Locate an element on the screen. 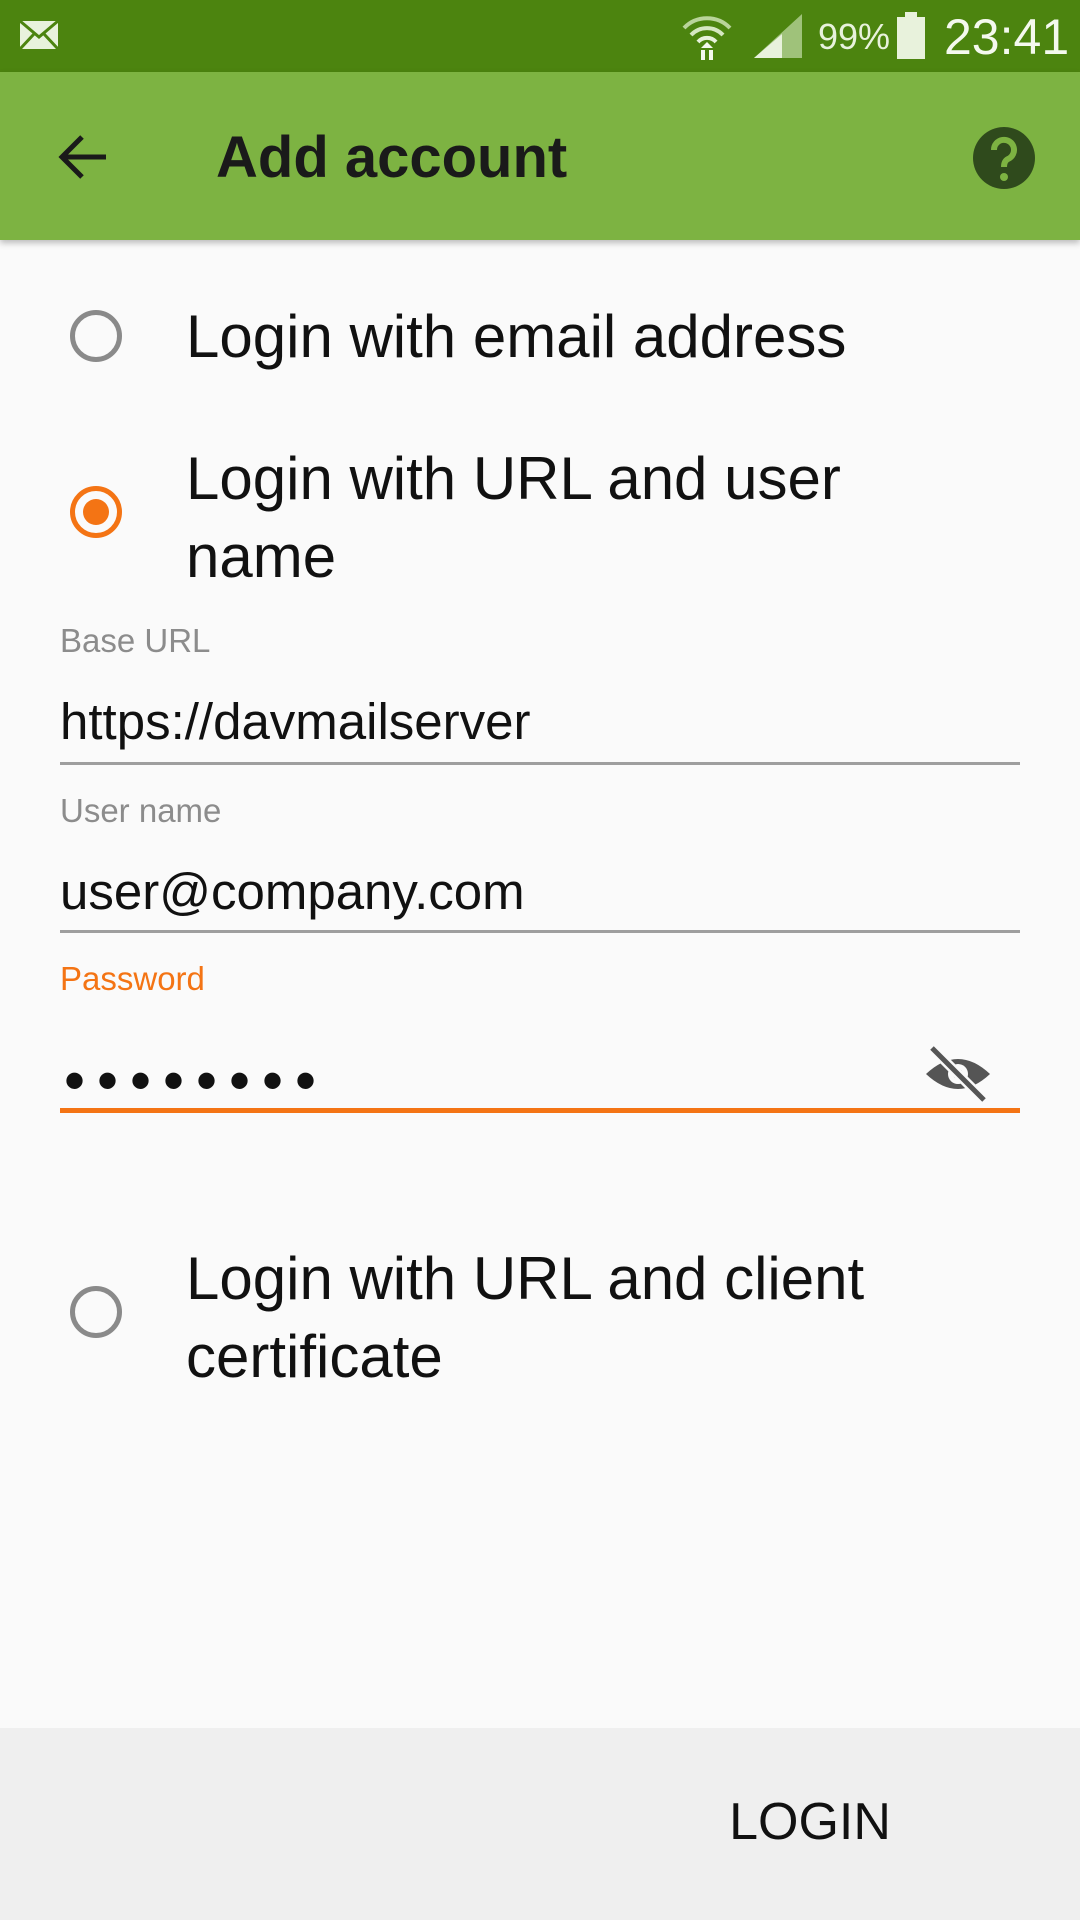 This screenshot has width=1080, height=1920. user-name-label: User name is located at coordinates (141, 810).